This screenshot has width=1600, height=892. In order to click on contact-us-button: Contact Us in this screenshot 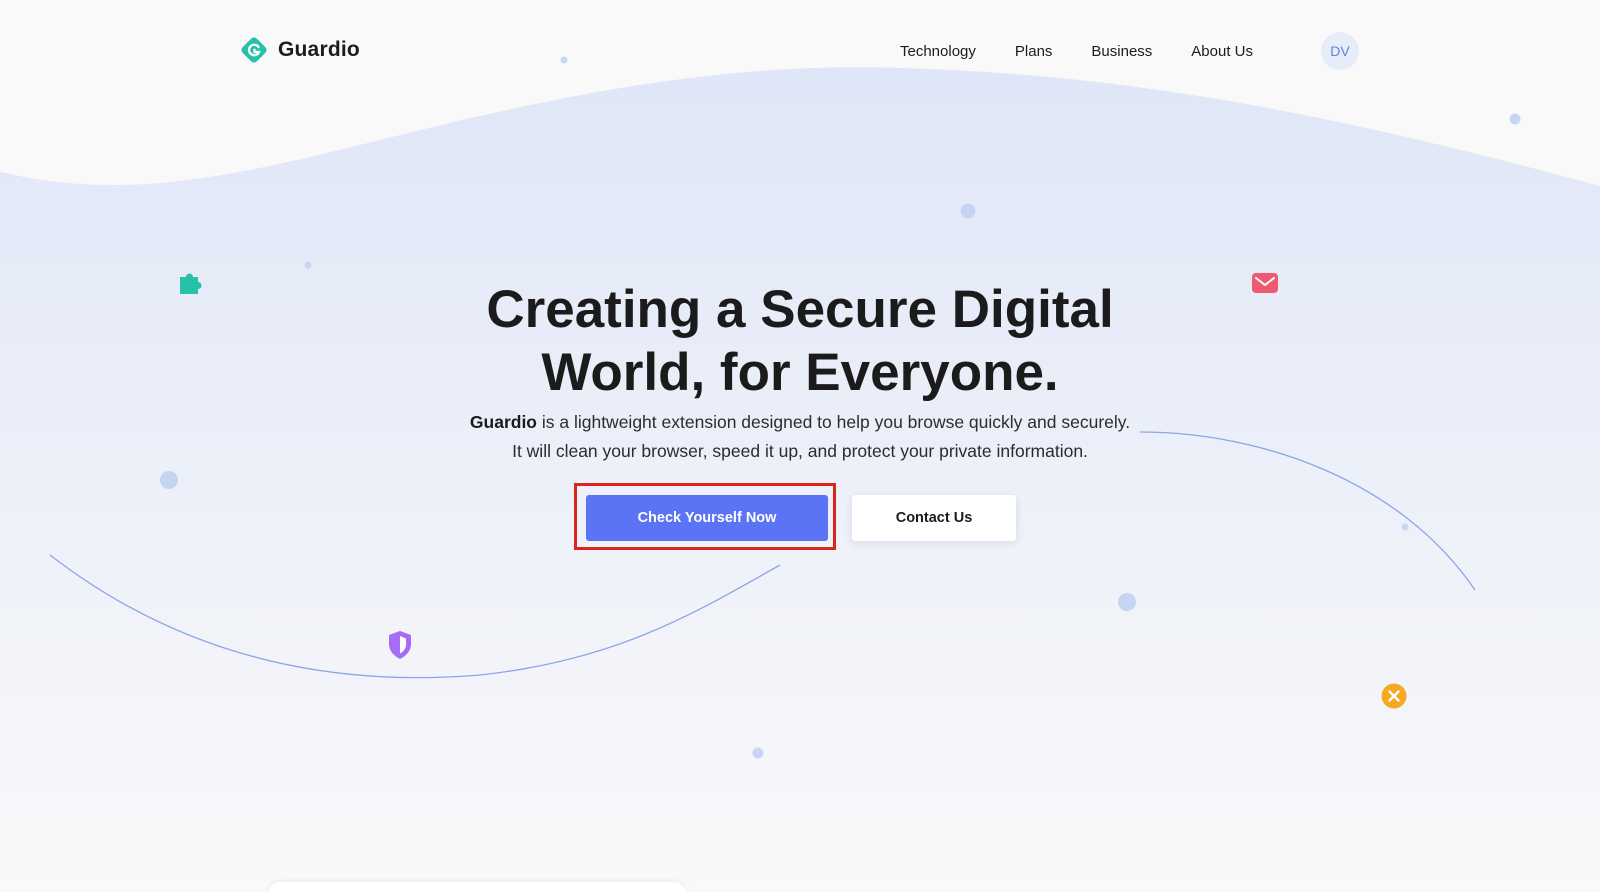, I will do `click(934, 518)`.